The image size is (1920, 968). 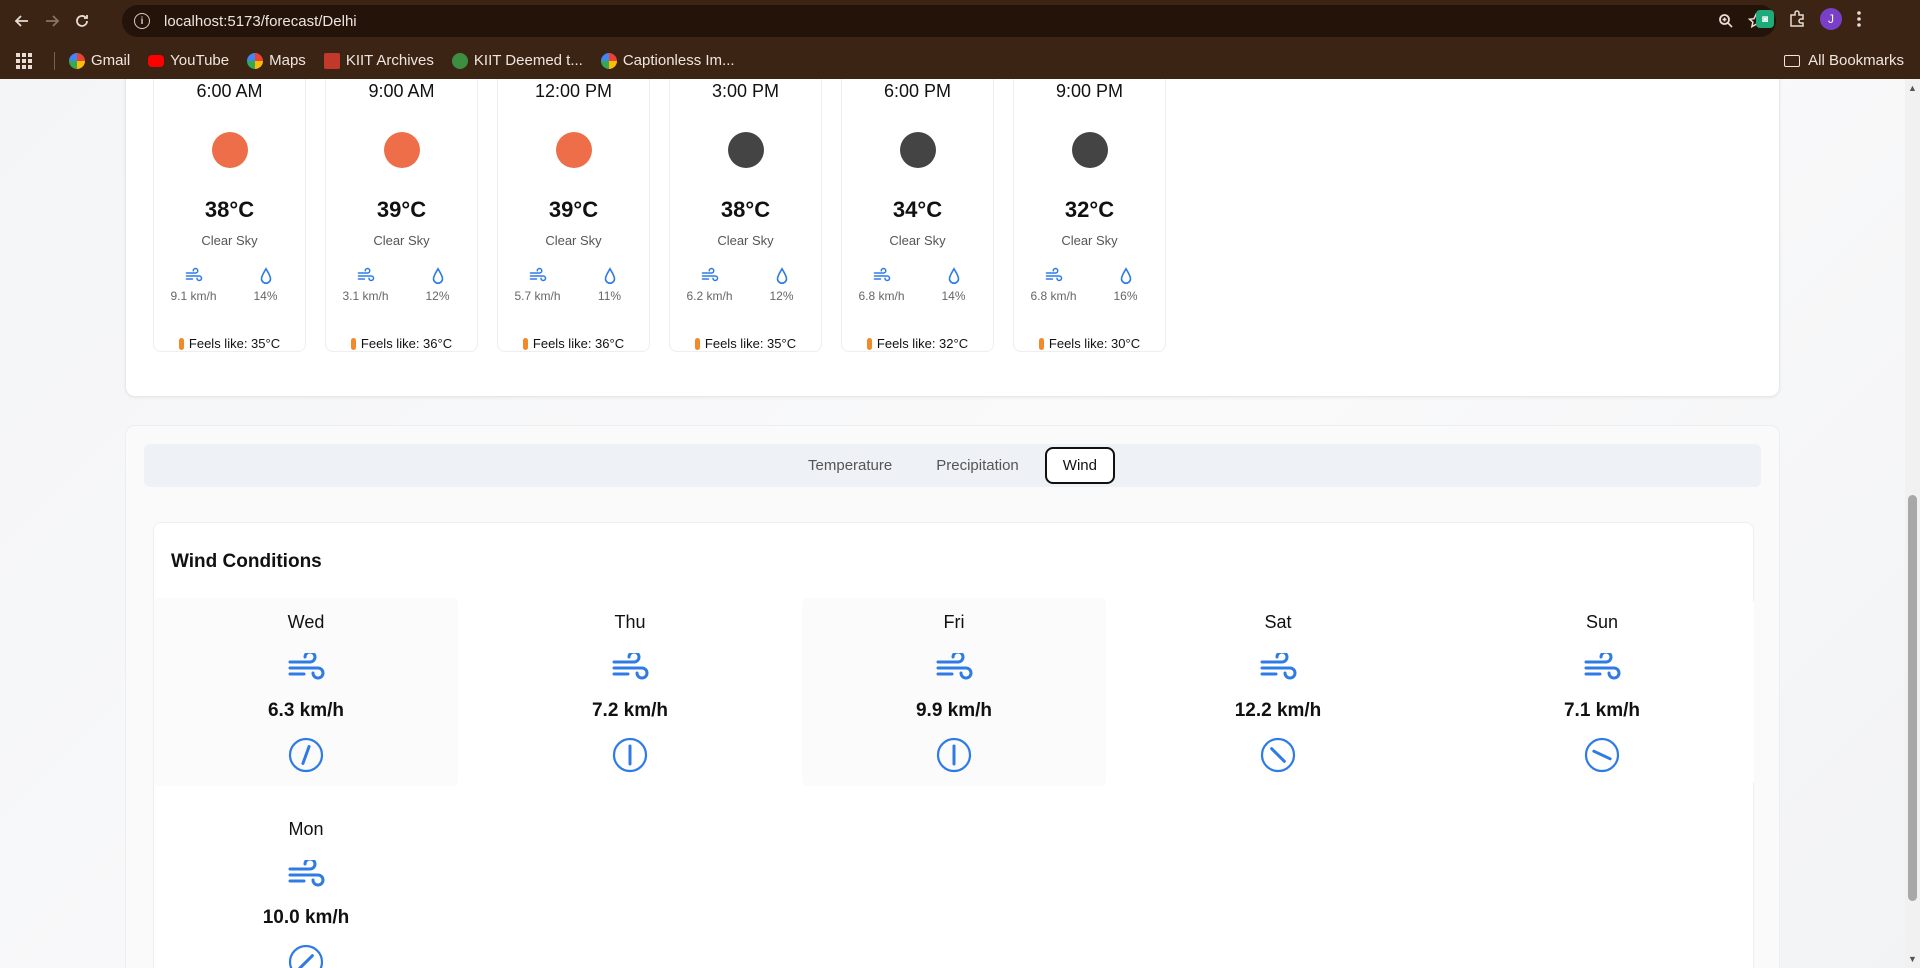 What do you see at coordinates (365, 296) in the screenshot?
I see `hour-wind-value: 3.1 km/h` at bounding box center [365, 296].